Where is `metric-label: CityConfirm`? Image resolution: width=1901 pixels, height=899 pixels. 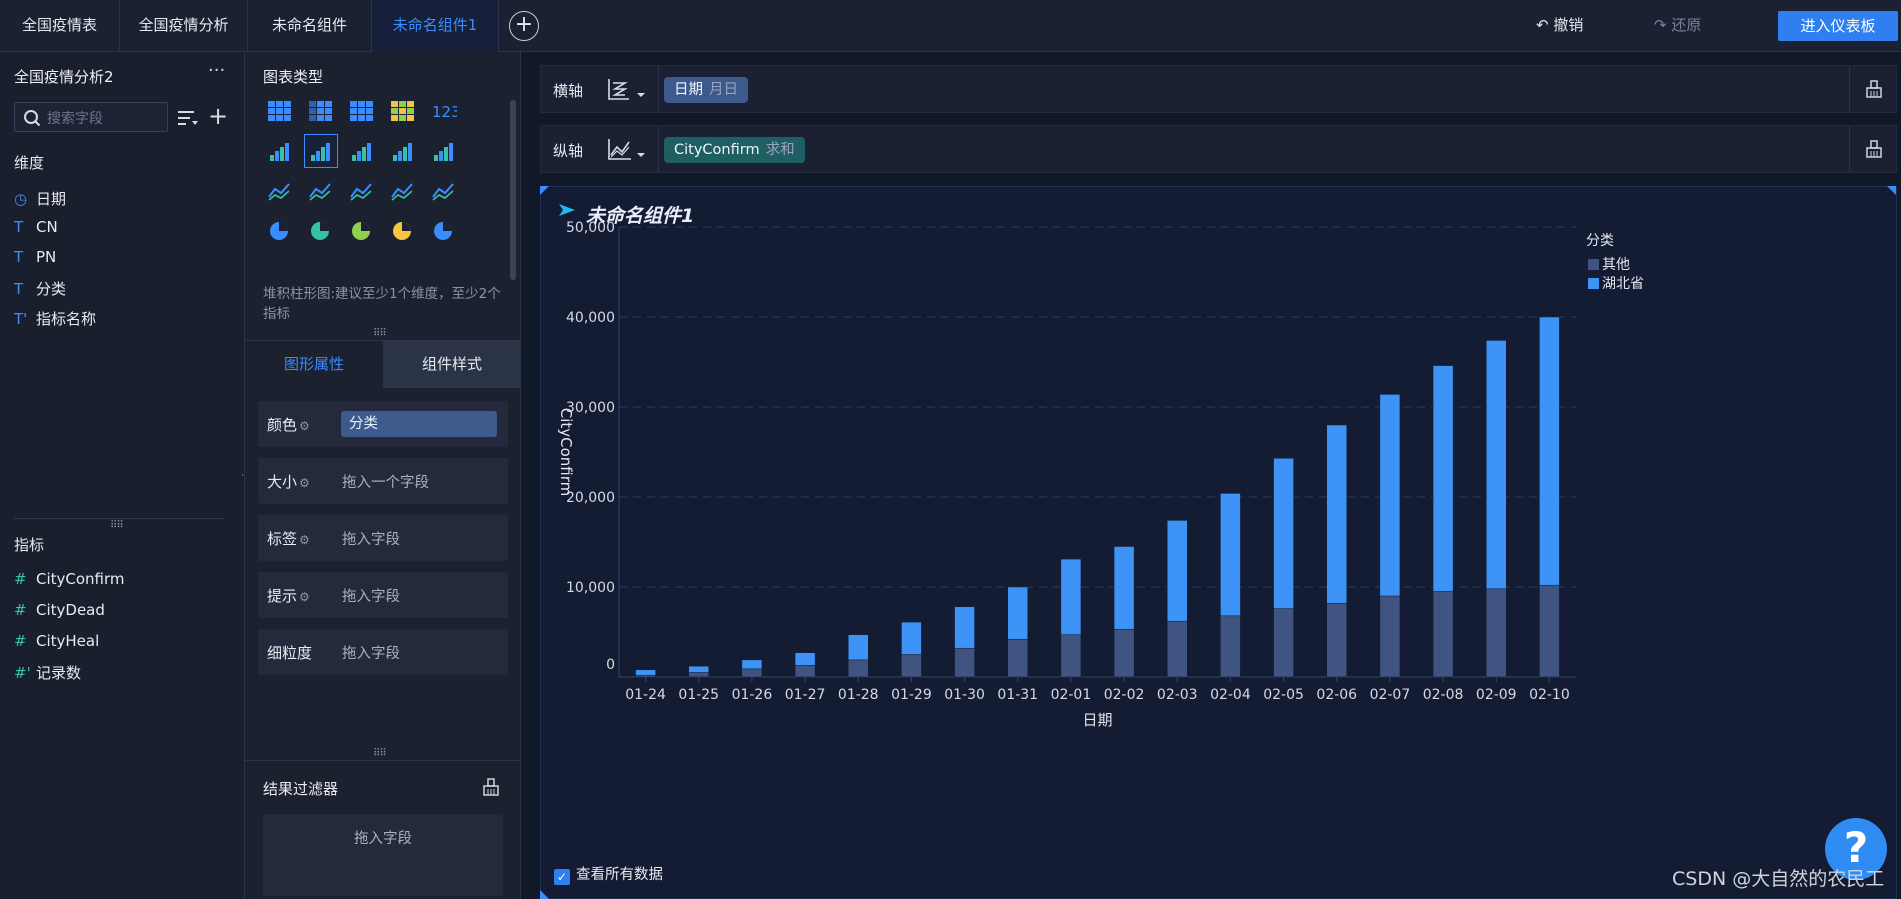
metric-label: CityConfirm is located at coordinates (80, 579).